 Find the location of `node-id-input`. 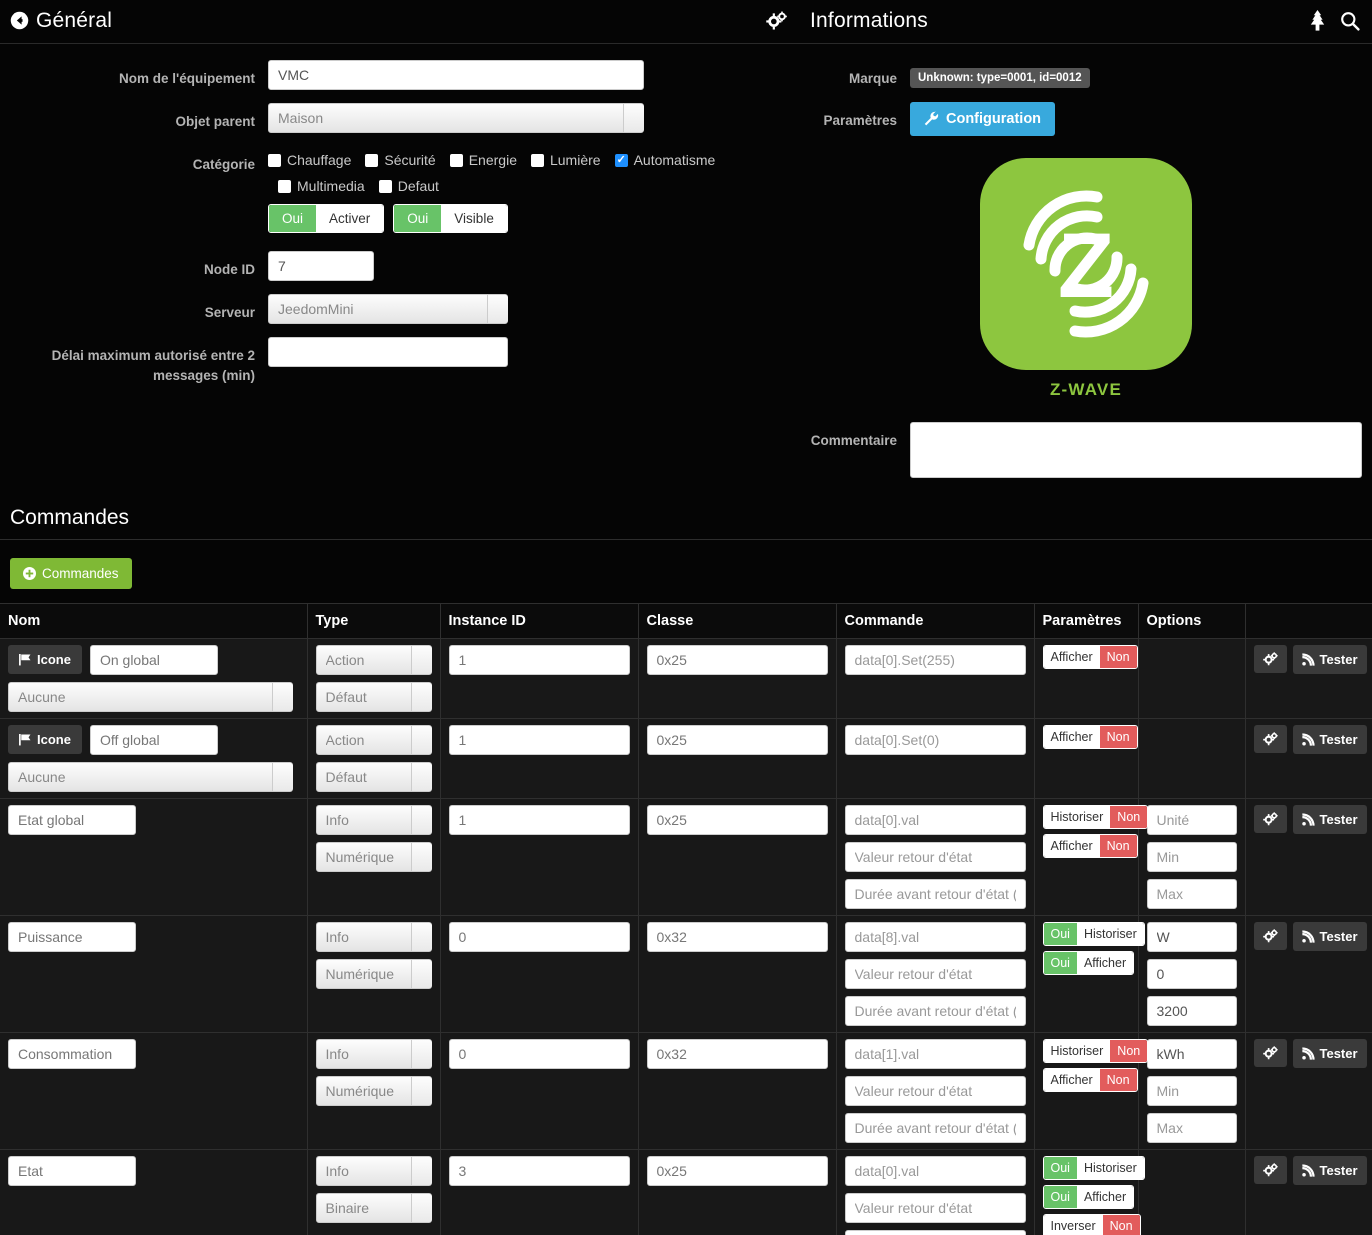

node-id-input is located at coordinates (321, 266).